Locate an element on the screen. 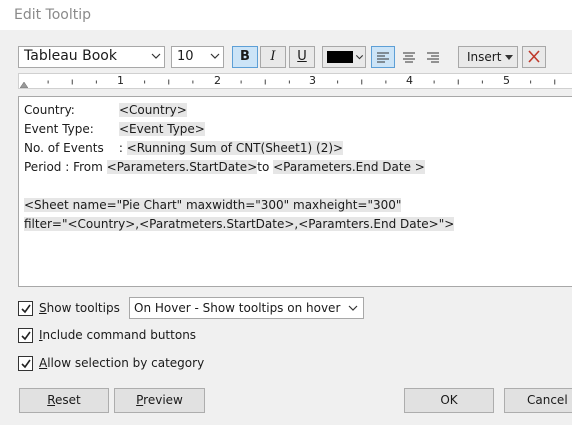 The height and width of the screenshot is (425, 572). field-token: <Parameters.End Date > is located at coordinates (349, 167).